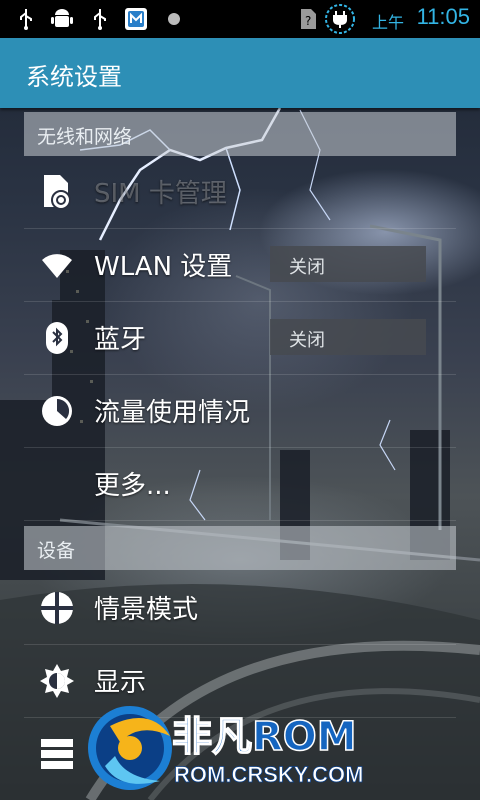 Image resolution: width=480 pixels, height=800 pixels. I want to click on wlan-toggle: 关闭, so click(348, 264).